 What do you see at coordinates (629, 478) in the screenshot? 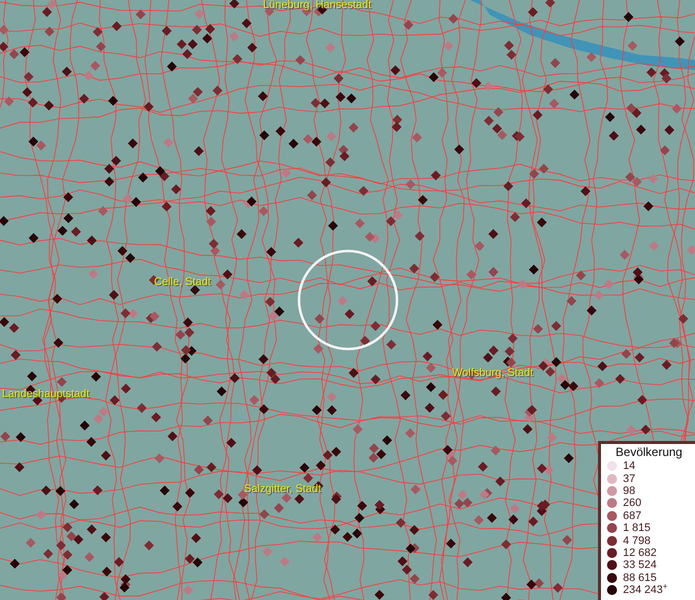
I see `legend-label: 37` at bounding box center [629, 478].